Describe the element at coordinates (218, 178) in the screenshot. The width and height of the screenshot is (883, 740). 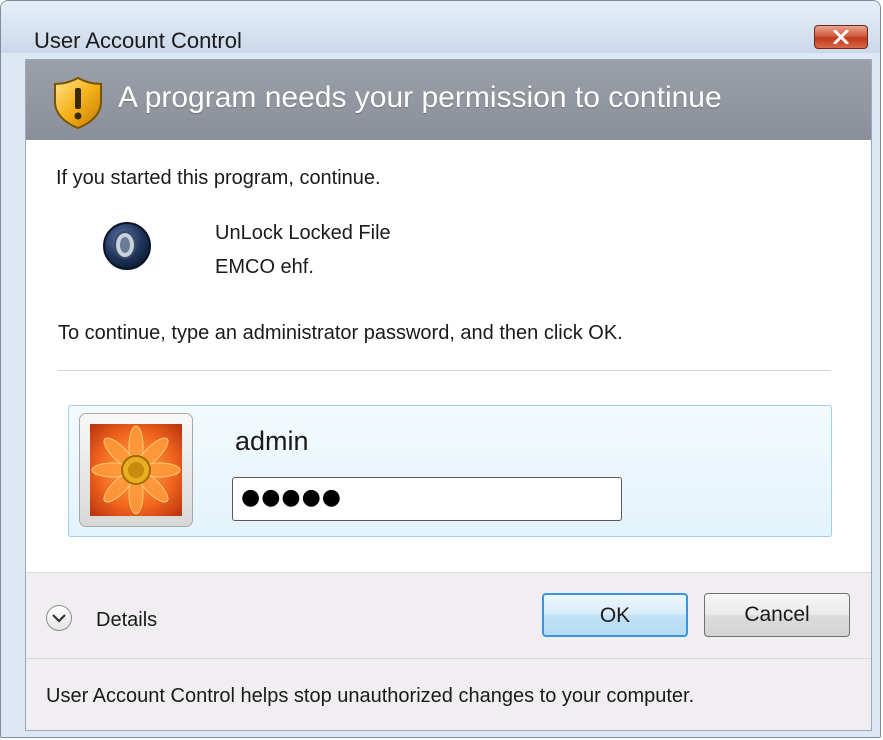
I see `started-text: If you started this program, continue.` at that location.